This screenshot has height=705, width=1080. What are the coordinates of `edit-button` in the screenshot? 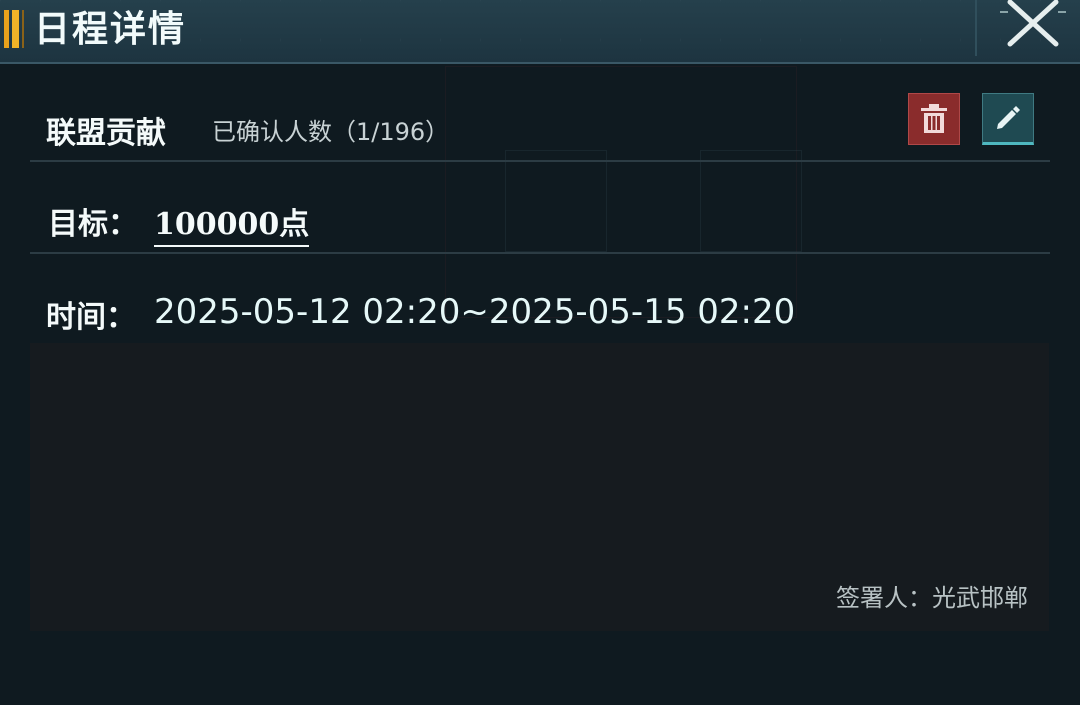 It's located at (1008, 119).